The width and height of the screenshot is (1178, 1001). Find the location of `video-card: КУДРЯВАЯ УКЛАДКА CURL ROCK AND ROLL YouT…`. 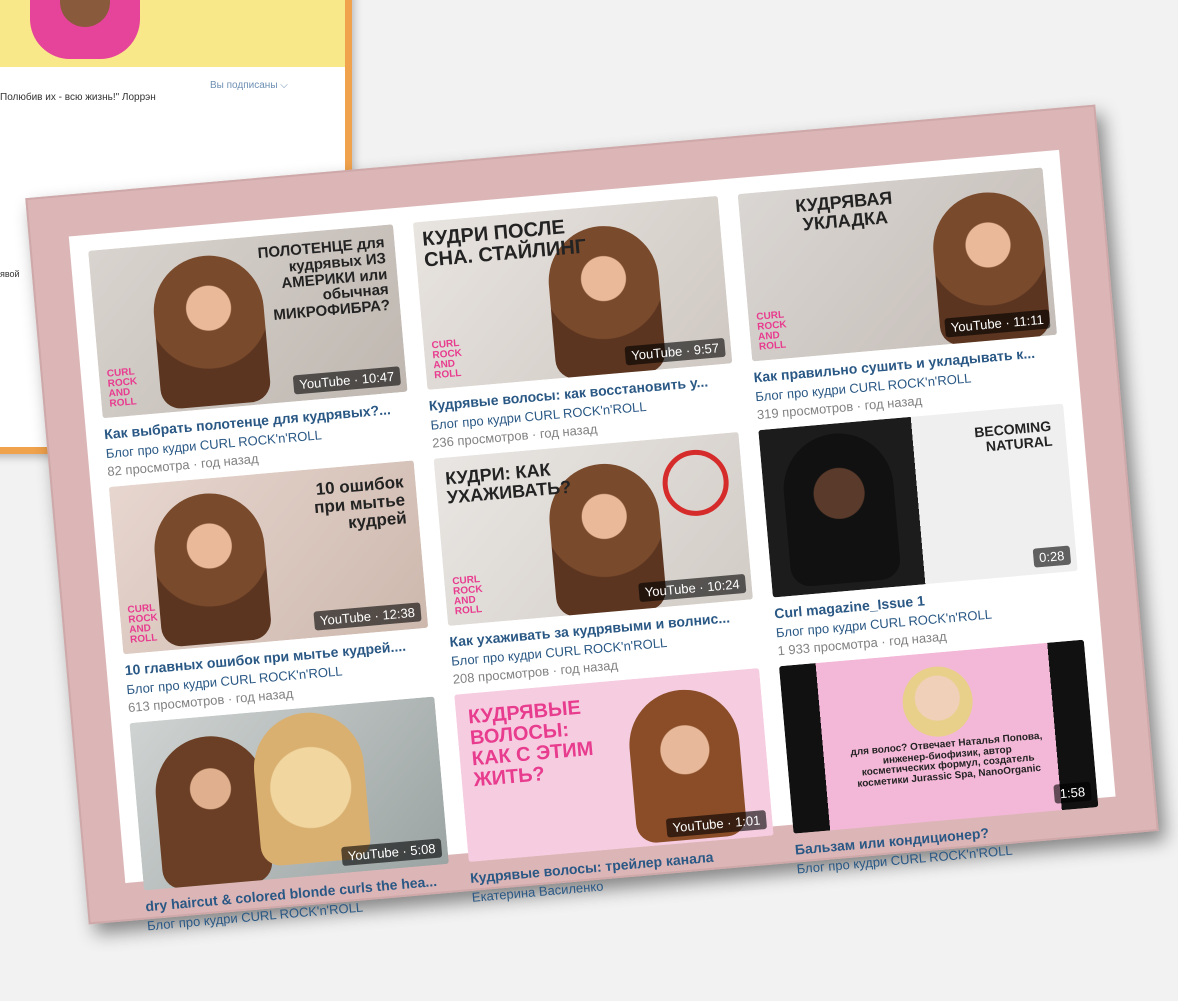

video-card: КУДРЯВАЯ УКЛАДКА CURL ROCK AND ROLL YouT… is located at coordinates (900, 294).